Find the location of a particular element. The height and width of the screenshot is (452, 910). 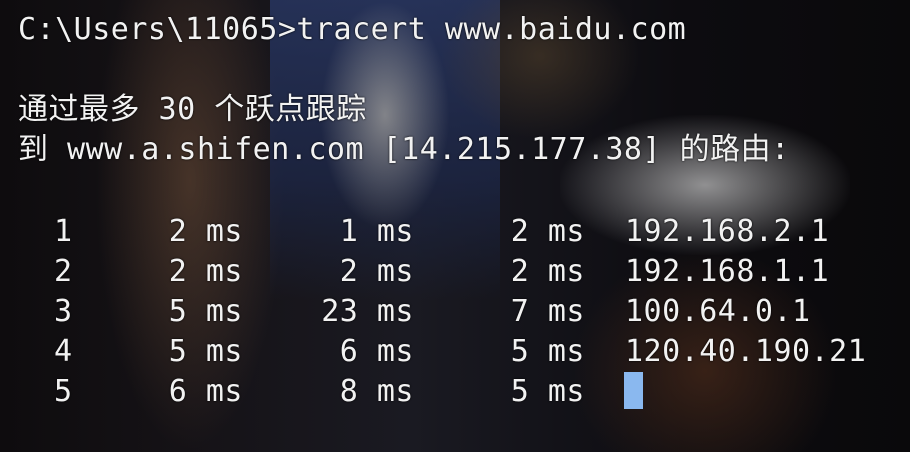

prompt-line: C:\Users\11065>tracert www.baidu.com is located at coordinates (352, 29).